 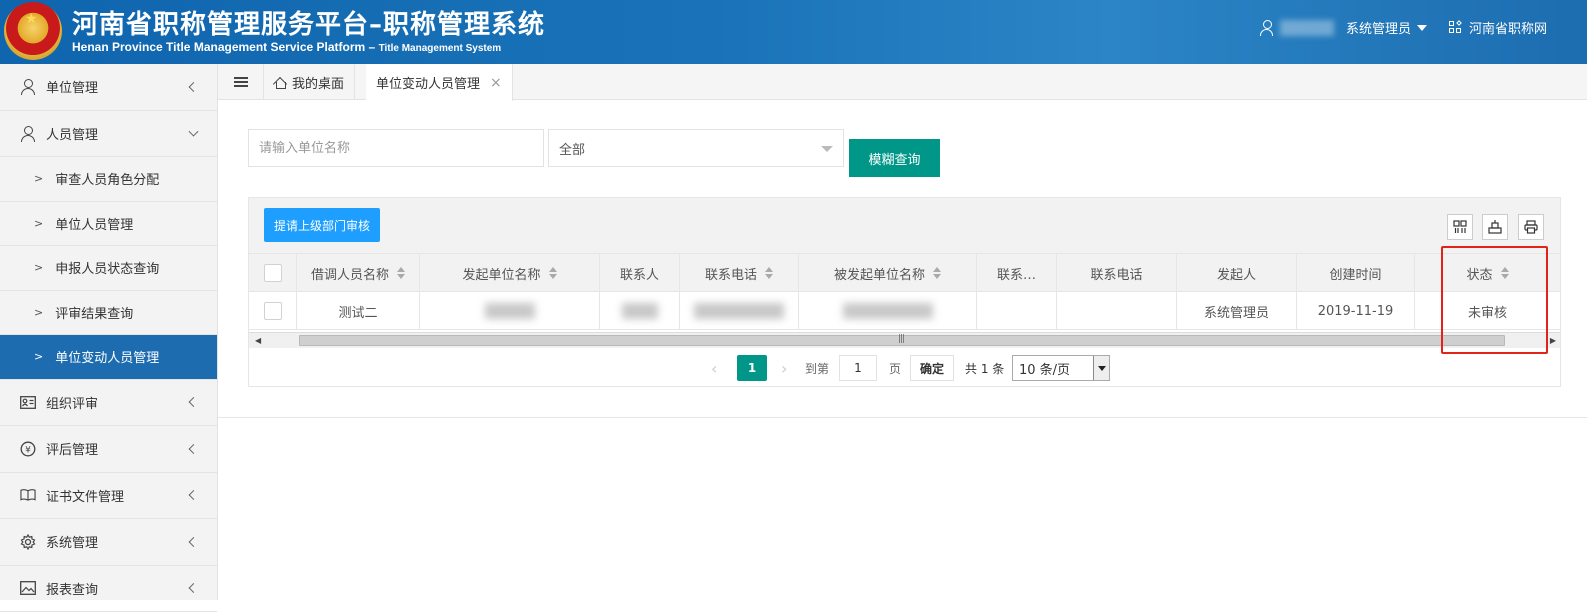 I want to click on user-role-menu: 系统管理员, so click(x=1378, y=27).